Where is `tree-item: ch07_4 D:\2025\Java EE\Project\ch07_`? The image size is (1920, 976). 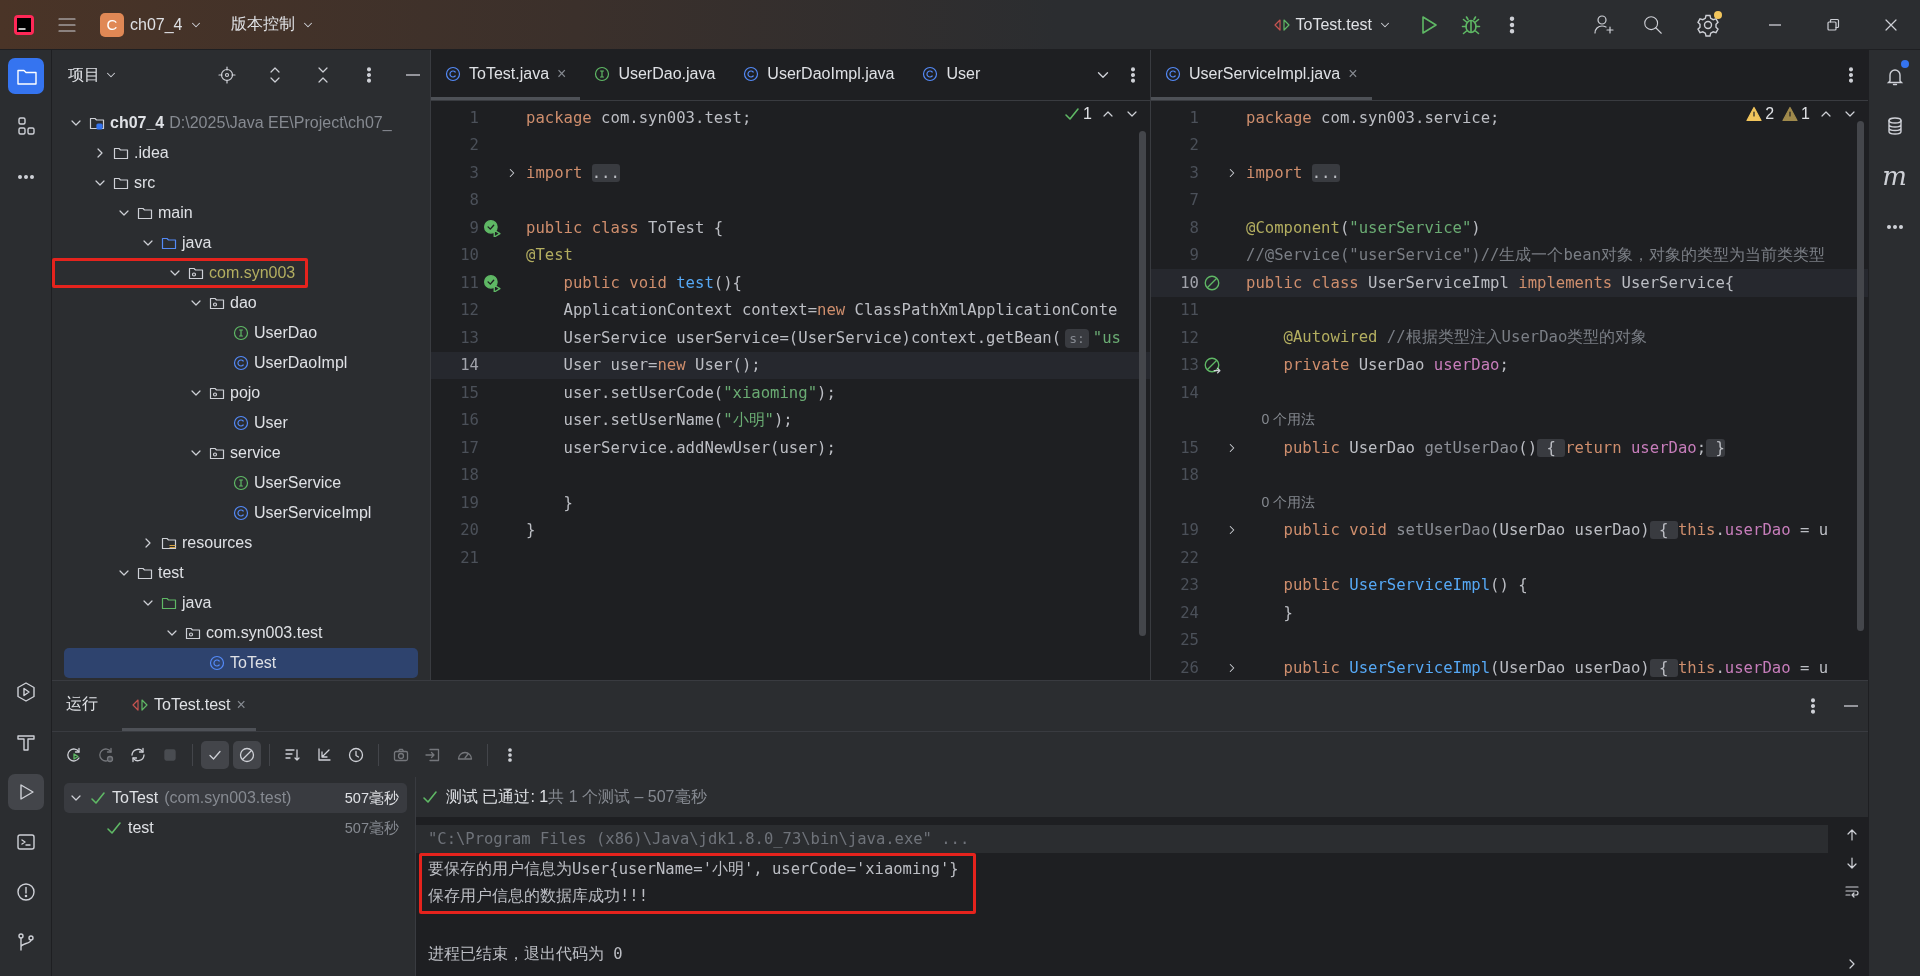
tree-item: ch07_4 D:\2025\Java EE\Project\ch07_ is located at coordinates (235, 123).